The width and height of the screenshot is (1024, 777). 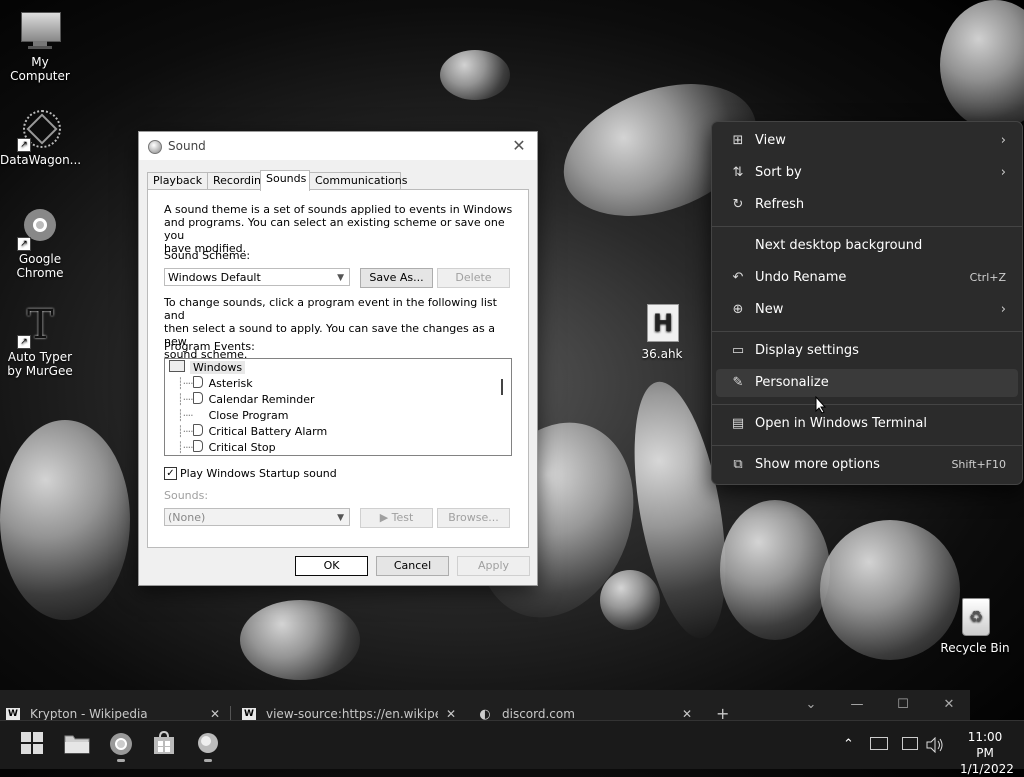 What do you see at coordinates (817, 464) in the screenshot?
I see `menu-item-label: Show more options` at bounding box center [817, 464].